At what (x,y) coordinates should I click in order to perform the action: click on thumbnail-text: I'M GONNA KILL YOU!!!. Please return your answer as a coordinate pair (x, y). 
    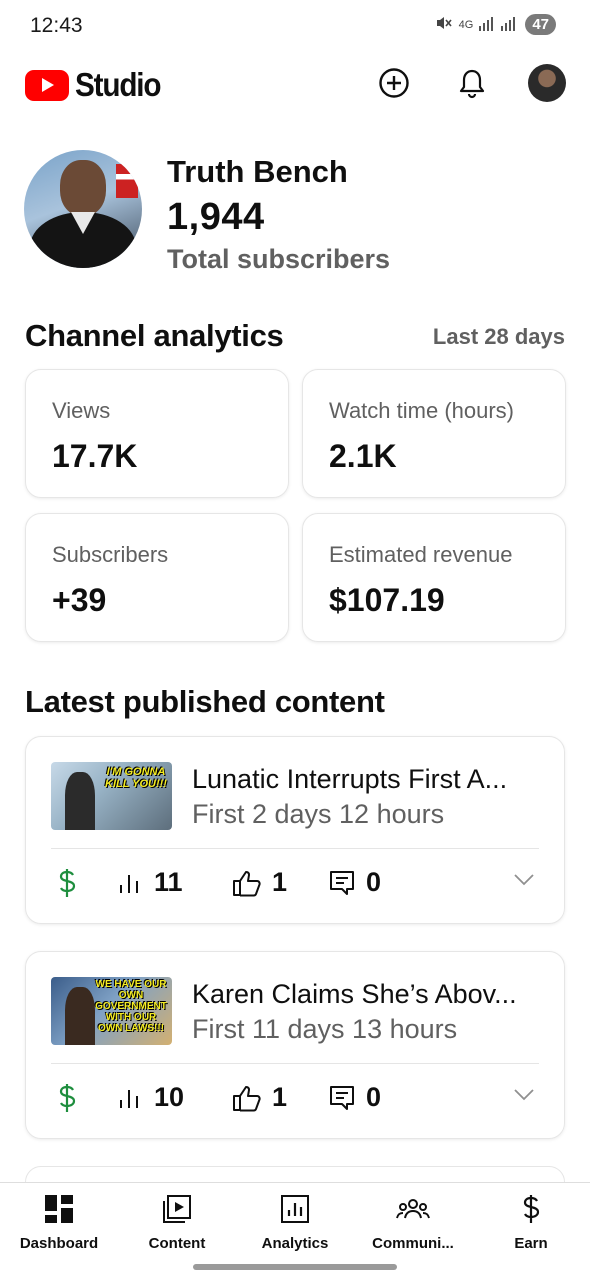
    Looking at the image, I should click on (136, 778).